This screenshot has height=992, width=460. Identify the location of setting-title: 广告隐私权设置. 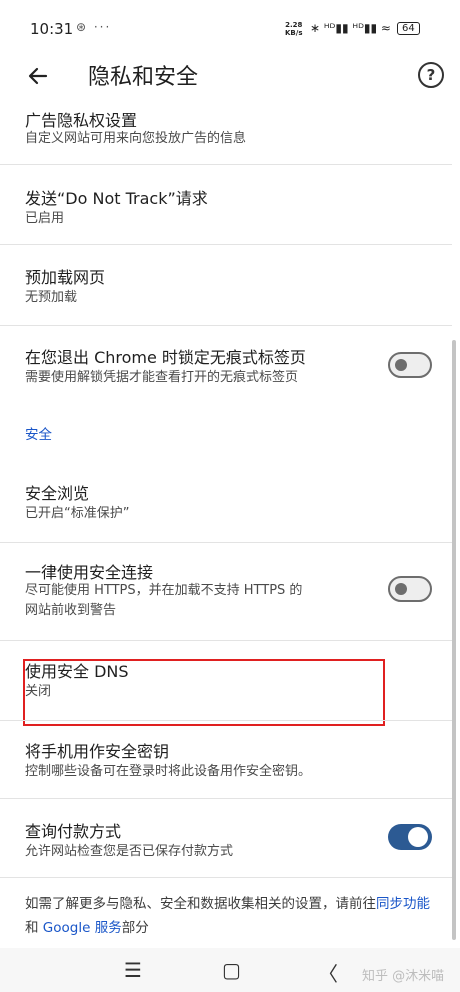
(81, 120).